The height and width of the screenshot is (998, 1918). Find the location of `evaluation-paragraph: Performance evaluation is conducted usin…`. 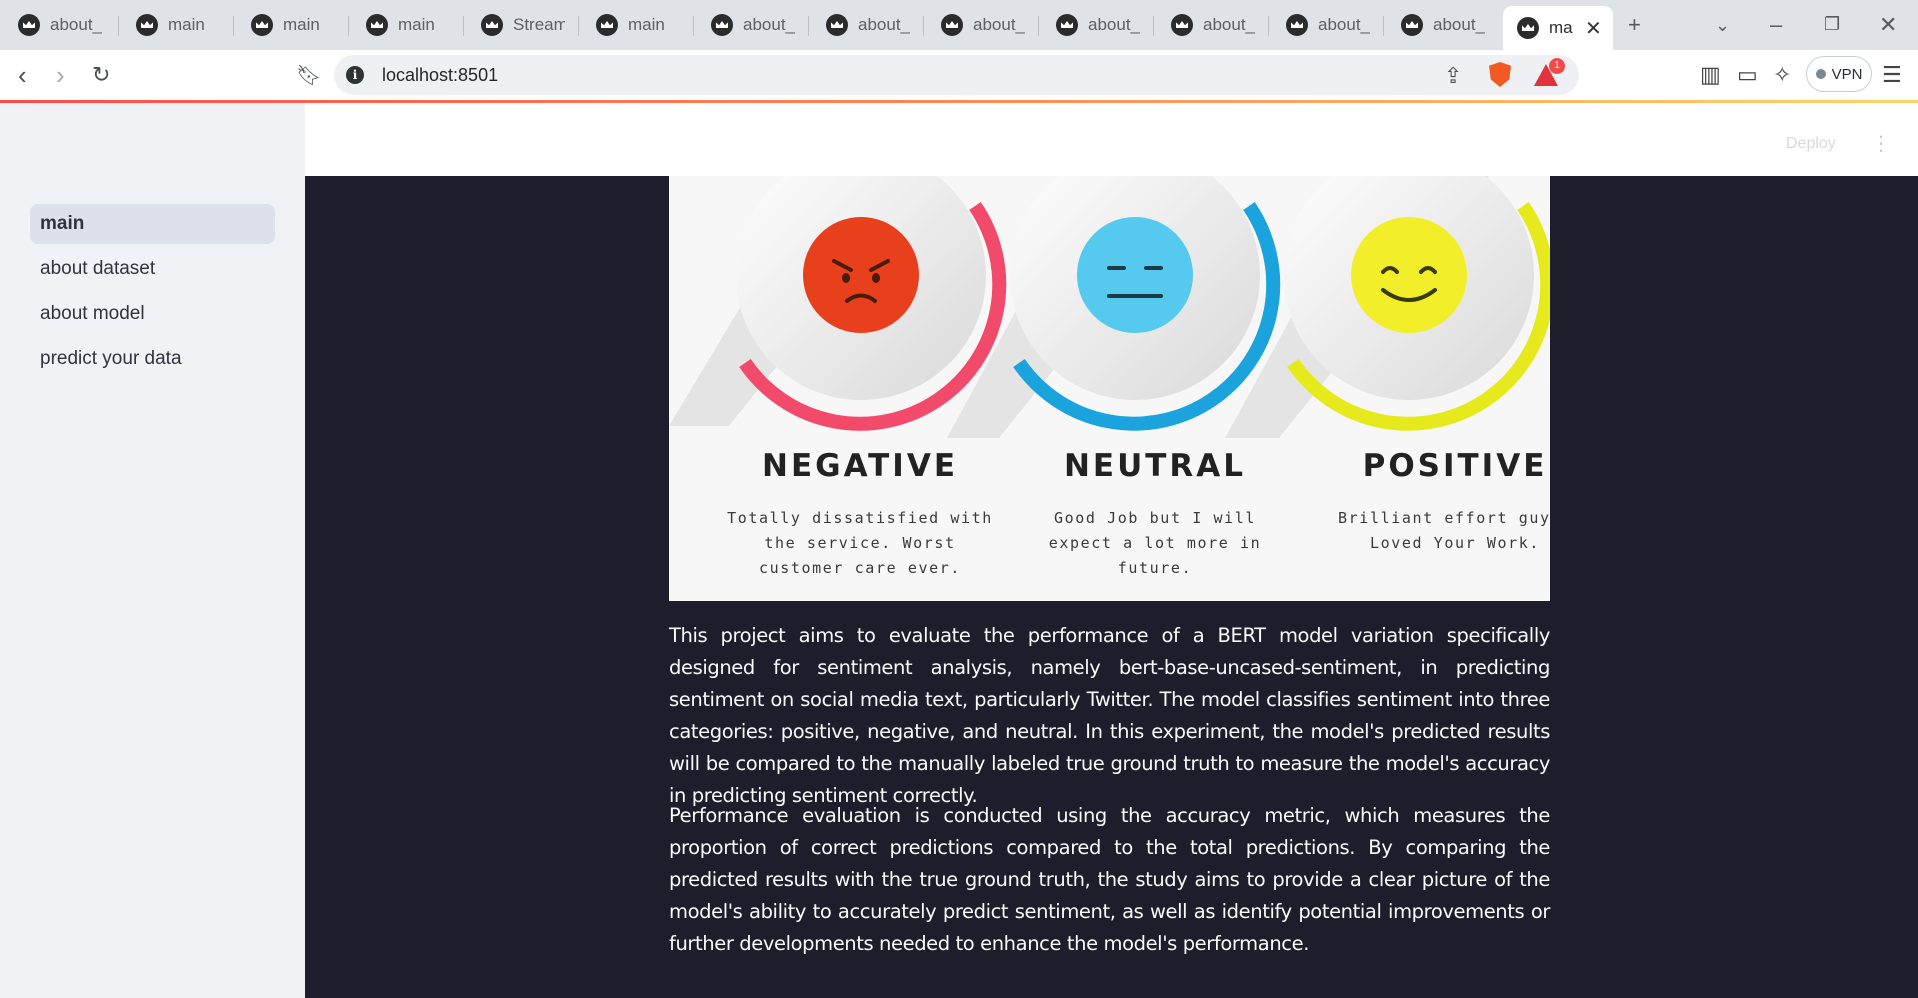

evaluation-paragraph: Performance evaluation is conducted usin… is located at coordinates (1109, 879).